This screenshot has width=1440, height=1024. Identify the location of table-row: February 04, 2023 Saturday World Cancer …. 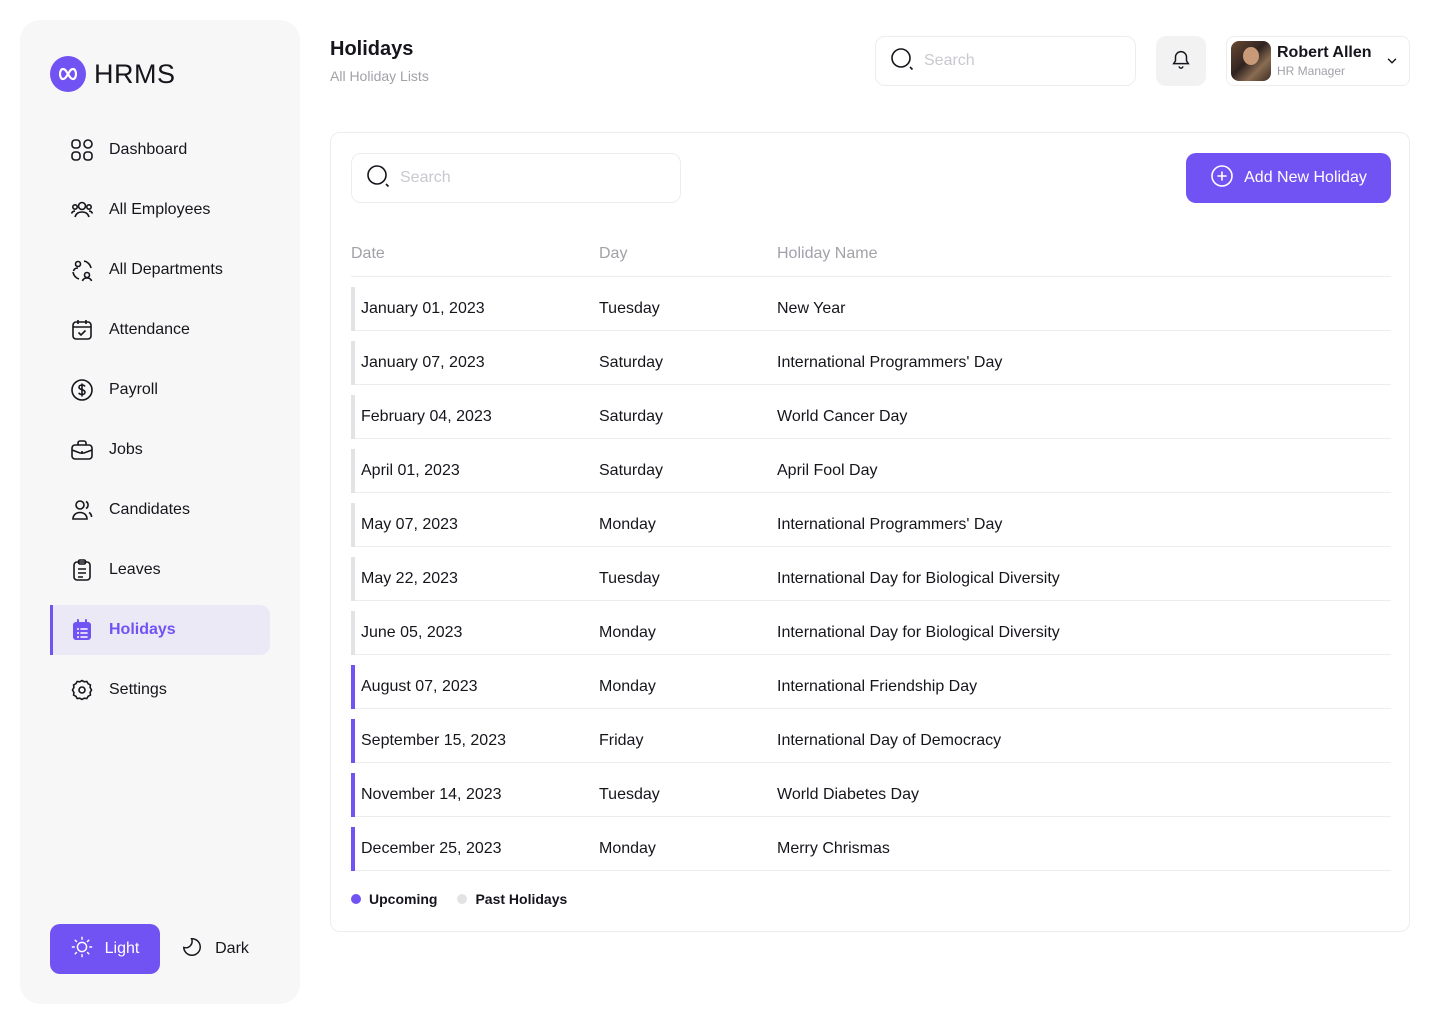
(871, 412).